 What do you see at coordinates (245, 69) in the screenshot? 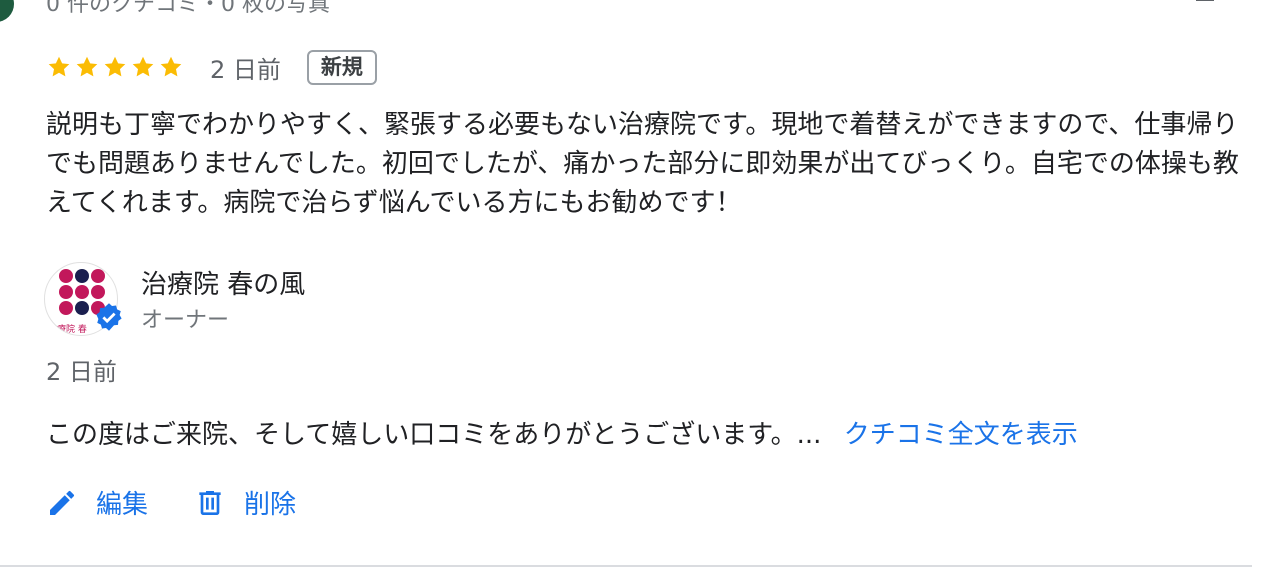
I see `review-time: 2 日前` at bounding box center [245, 69].